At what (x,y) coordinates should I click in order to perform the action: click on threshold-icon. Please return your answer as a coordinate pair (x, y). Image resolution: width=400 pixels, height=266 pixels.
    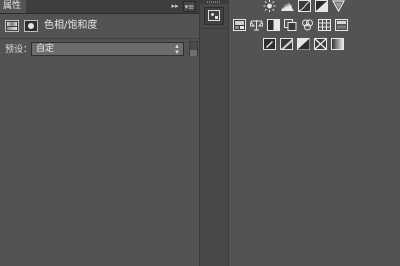
    Looking at the image, I should click on (303, 44).